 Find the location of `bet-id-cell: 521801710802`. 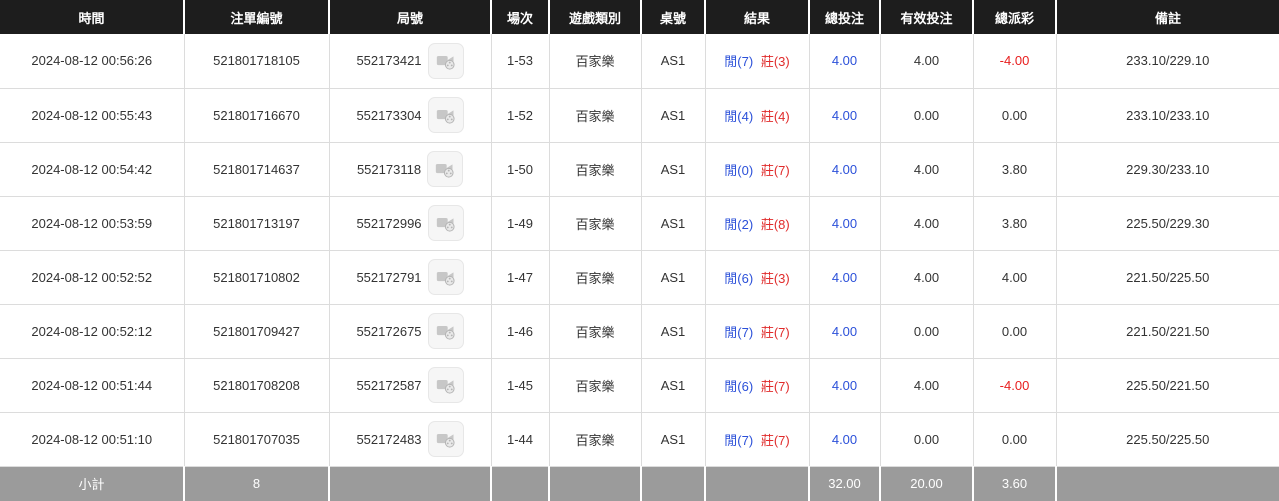

bet-id-cell: 521801710802 is located at coordinates (256, 277).